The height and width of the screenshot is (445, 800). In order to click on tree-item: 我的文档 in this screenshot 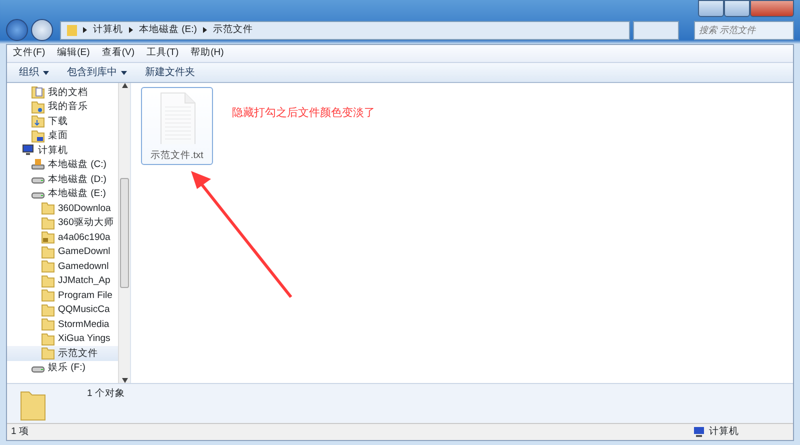, I will do `click(62, 92)`.